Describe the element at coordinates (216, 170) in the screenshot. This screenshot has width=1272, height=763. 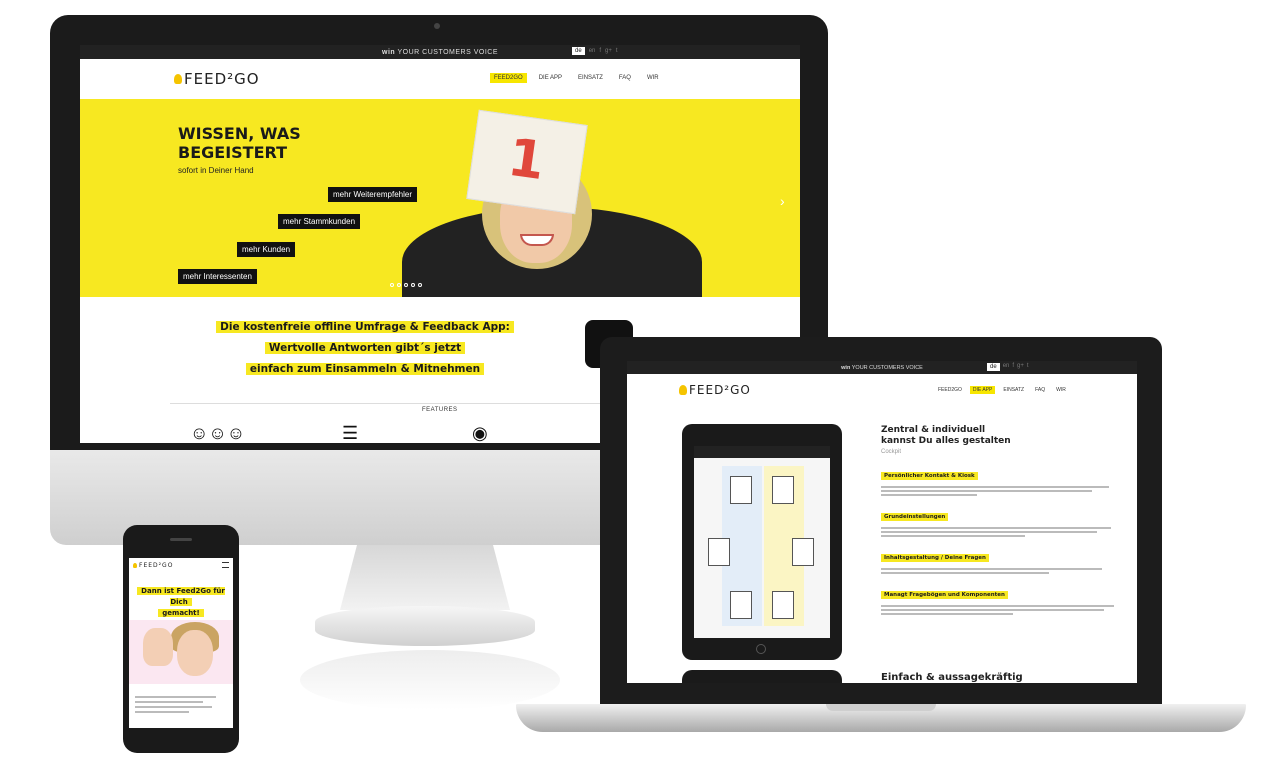
I see `hero-subtitle: sofort in Deiner Hand` at that location.